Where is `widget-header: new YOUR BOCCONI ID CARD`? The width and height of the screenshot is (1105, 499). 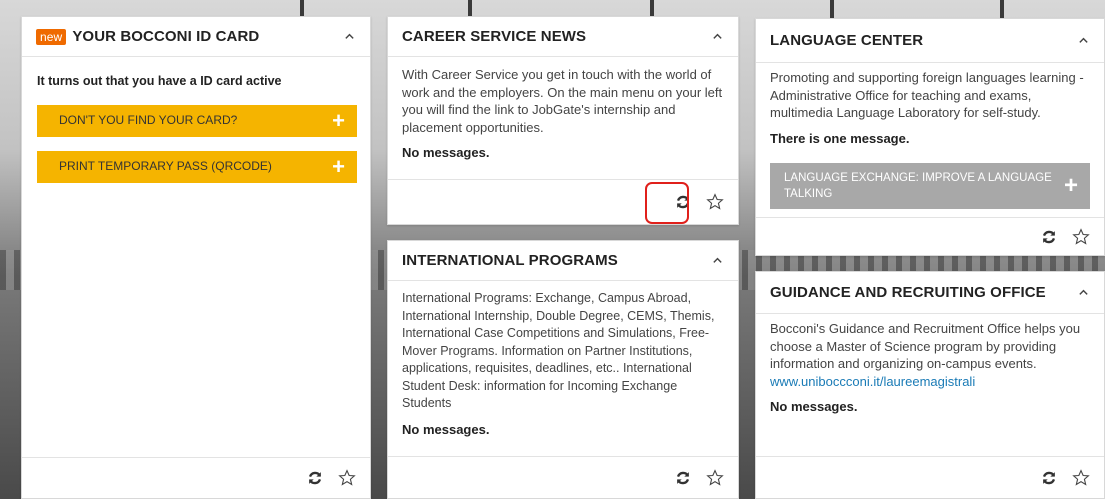 widget-header: new YOUR BOCCONI ID CARD is located at coordinates (196, 37).